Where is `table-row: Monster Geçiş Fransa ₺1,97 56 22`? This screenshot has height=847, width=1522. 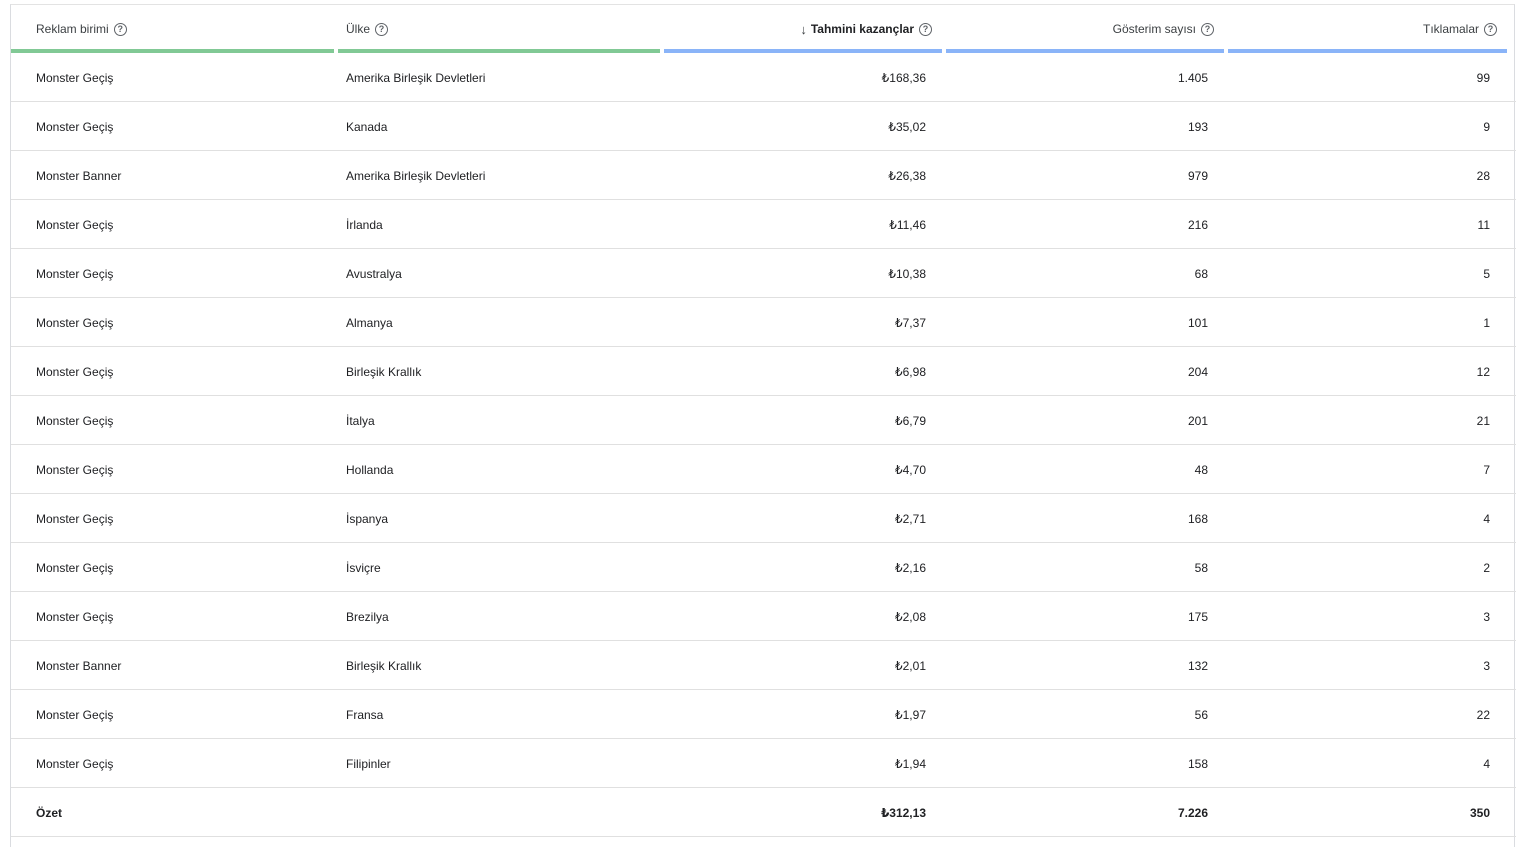 table-row: Monster Geçiş Fransa ₺1,97 56 22 is located at coordinates (763, 714).